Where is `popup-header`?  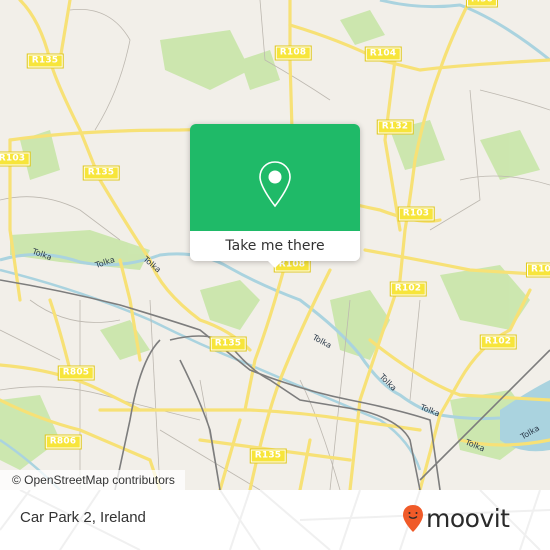 popup-header is located at coordinates (275, 177).